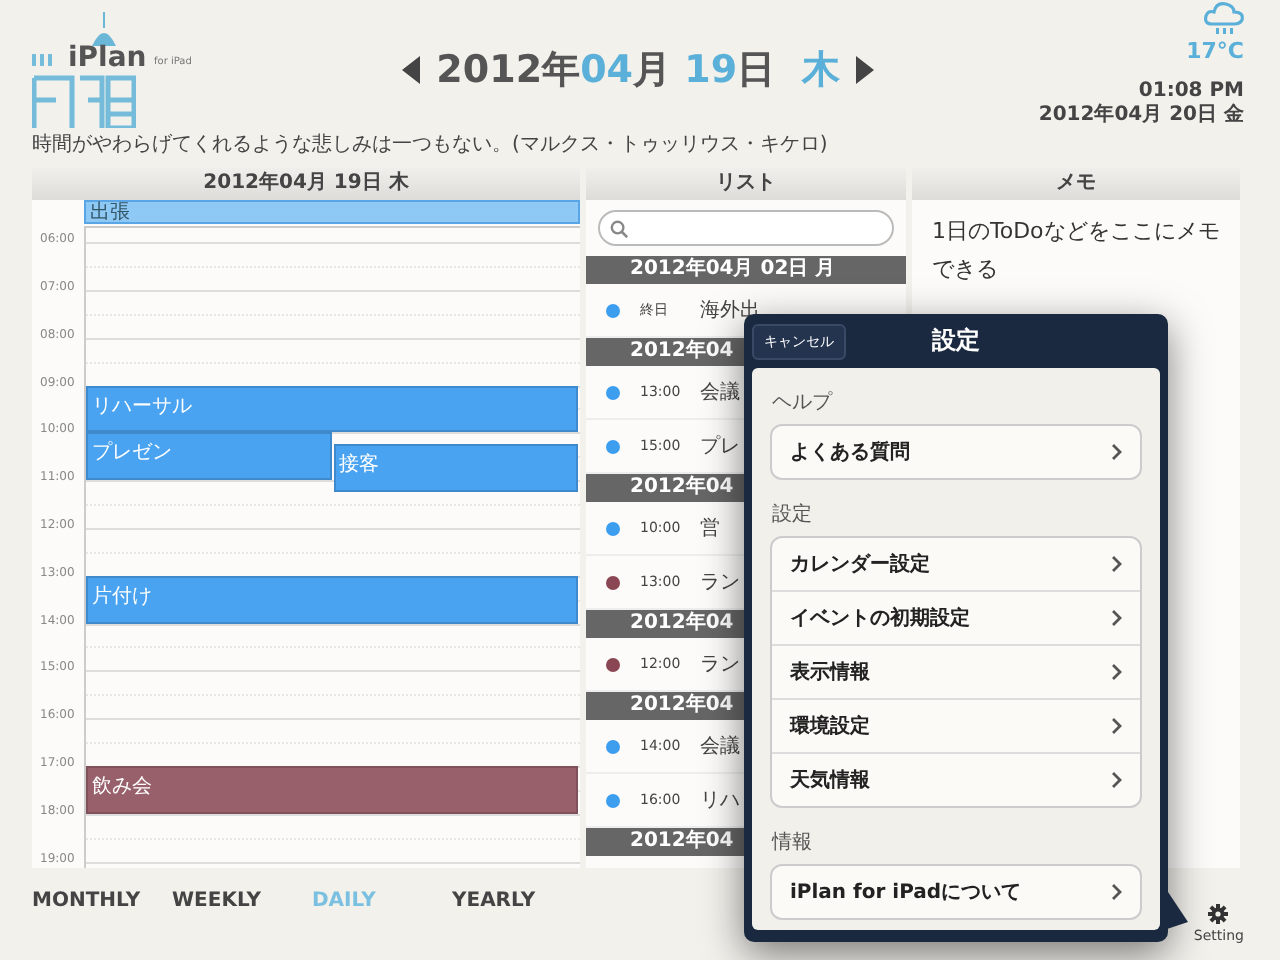  What do you see at coordinates (332, 789) in the screenshot?
I see `calendar-event: 飲み会` at bounding box center [332, 789].